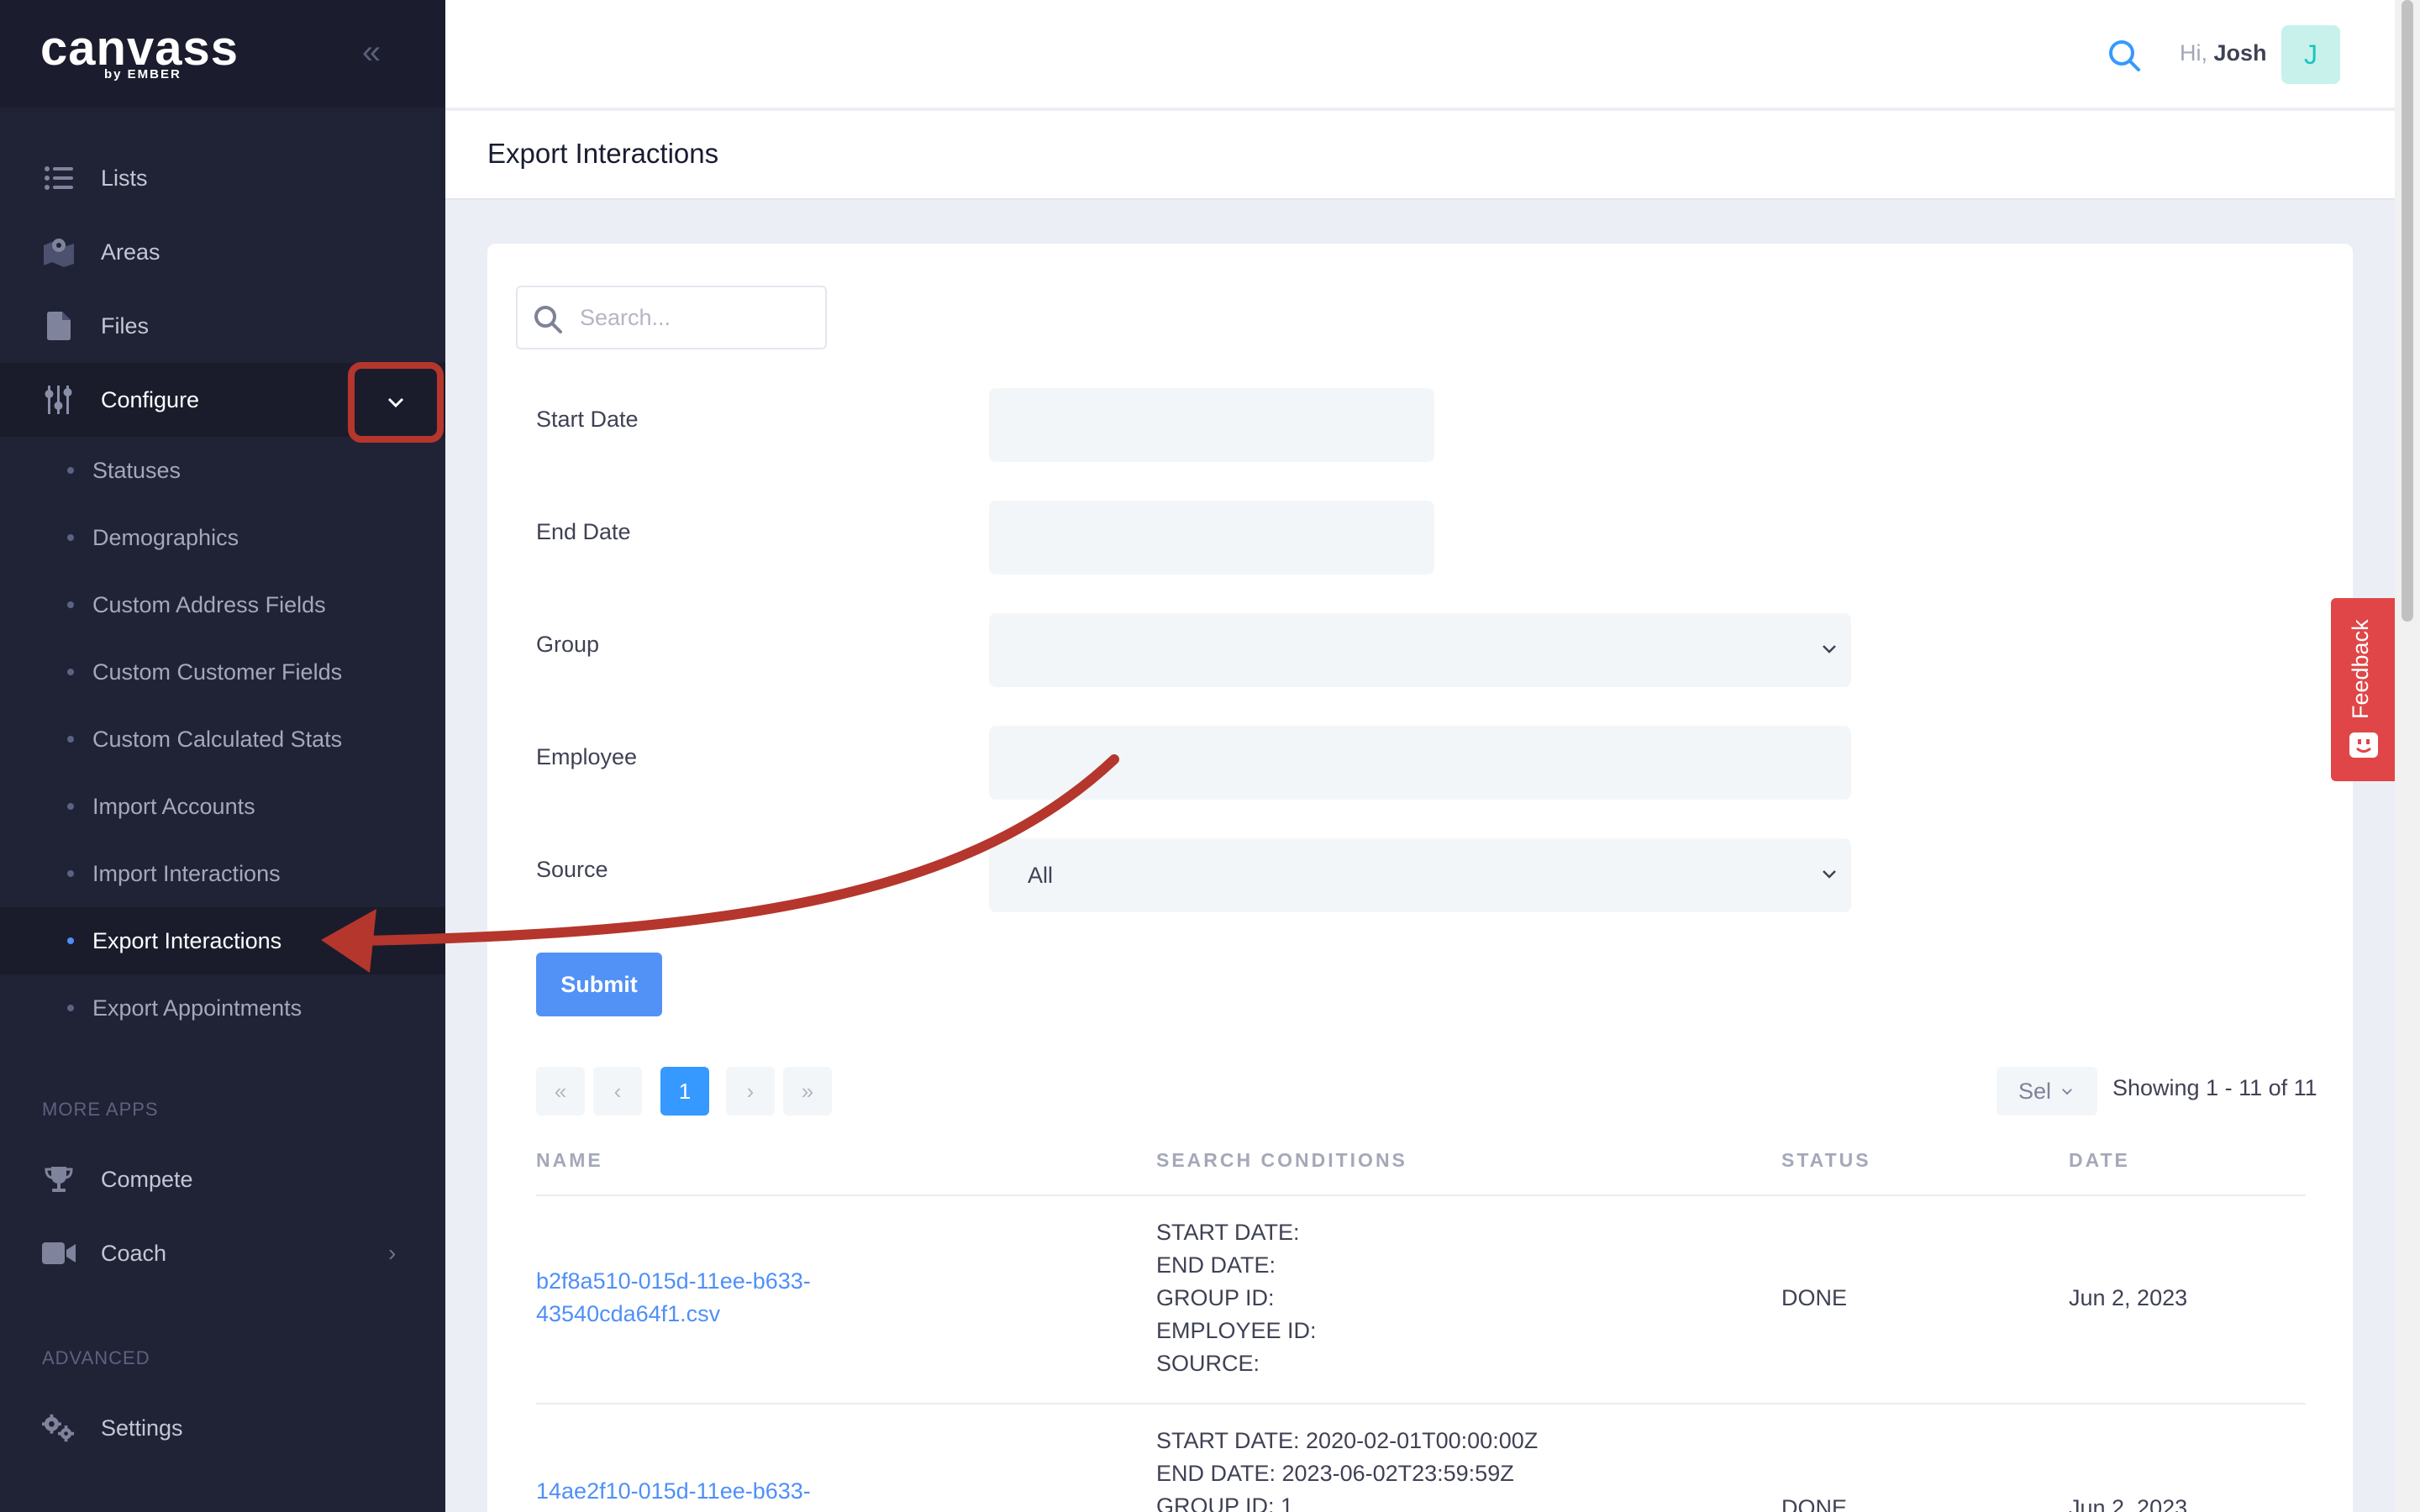 This screenshot has height=1512, width=2420. What do you see at coordinates (750, 1091) in the screenshot?
I see `pagination-next-button: ›` at bounding box center [750, 1091].